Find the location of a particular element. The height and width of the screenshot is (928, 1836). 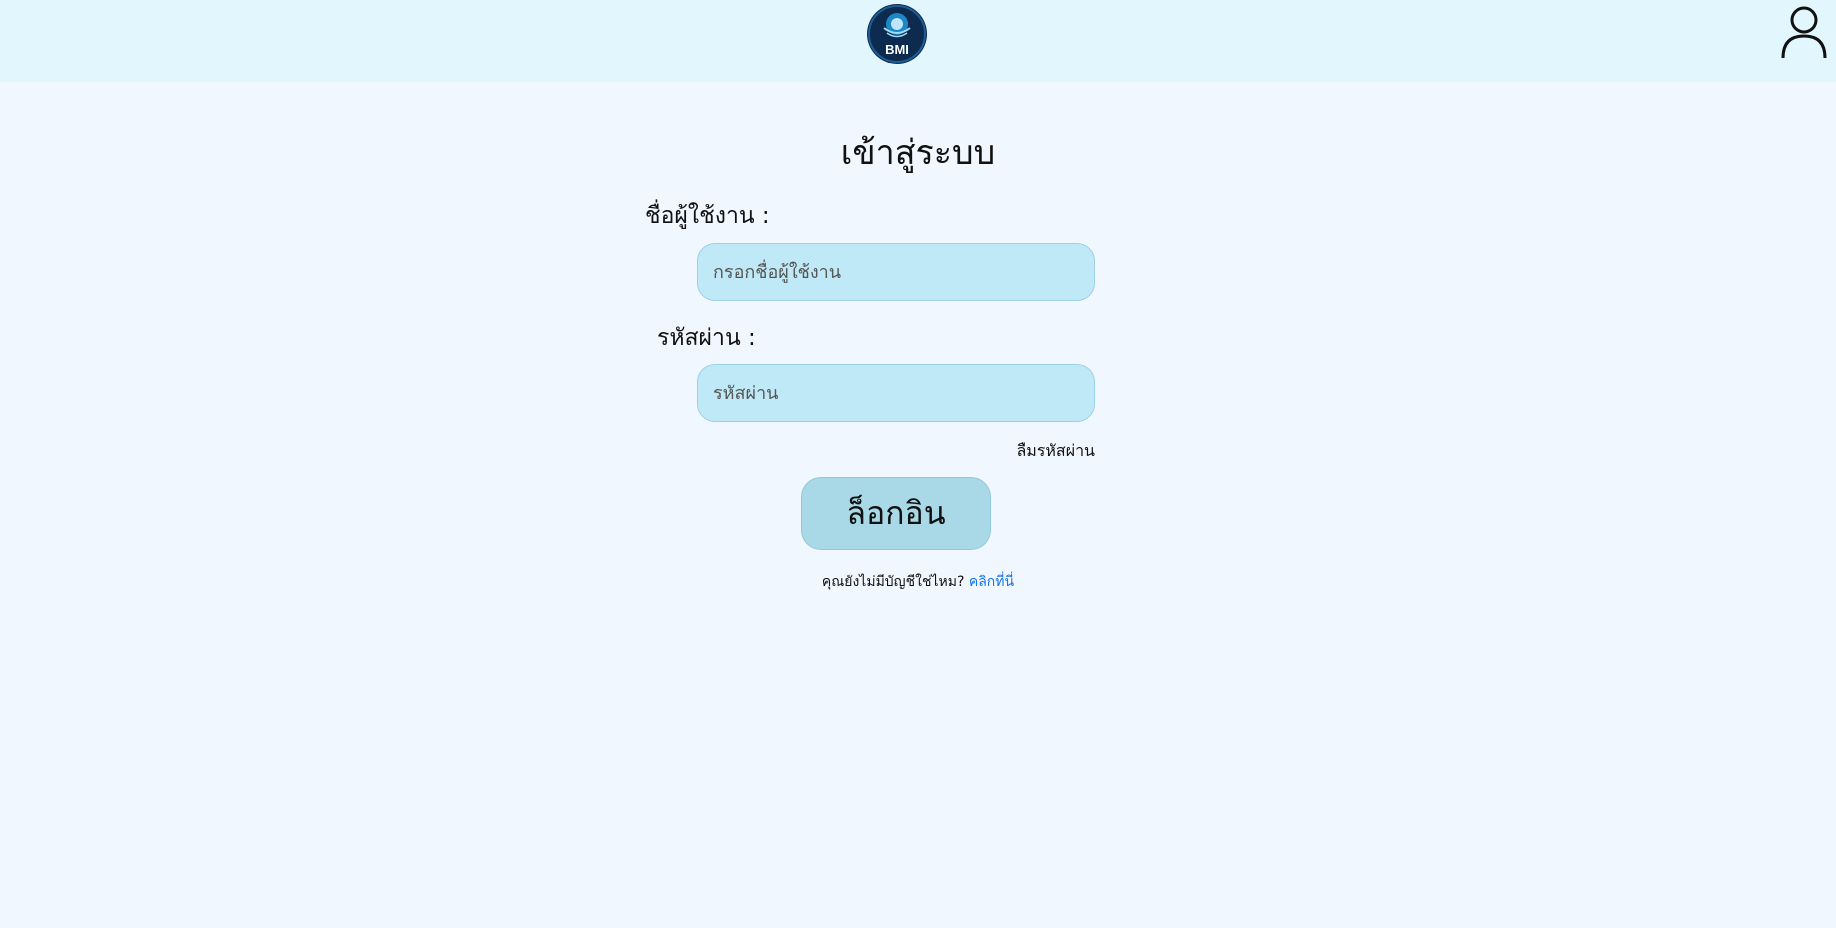

top-header: BMI is located at coordinates (918, 41).